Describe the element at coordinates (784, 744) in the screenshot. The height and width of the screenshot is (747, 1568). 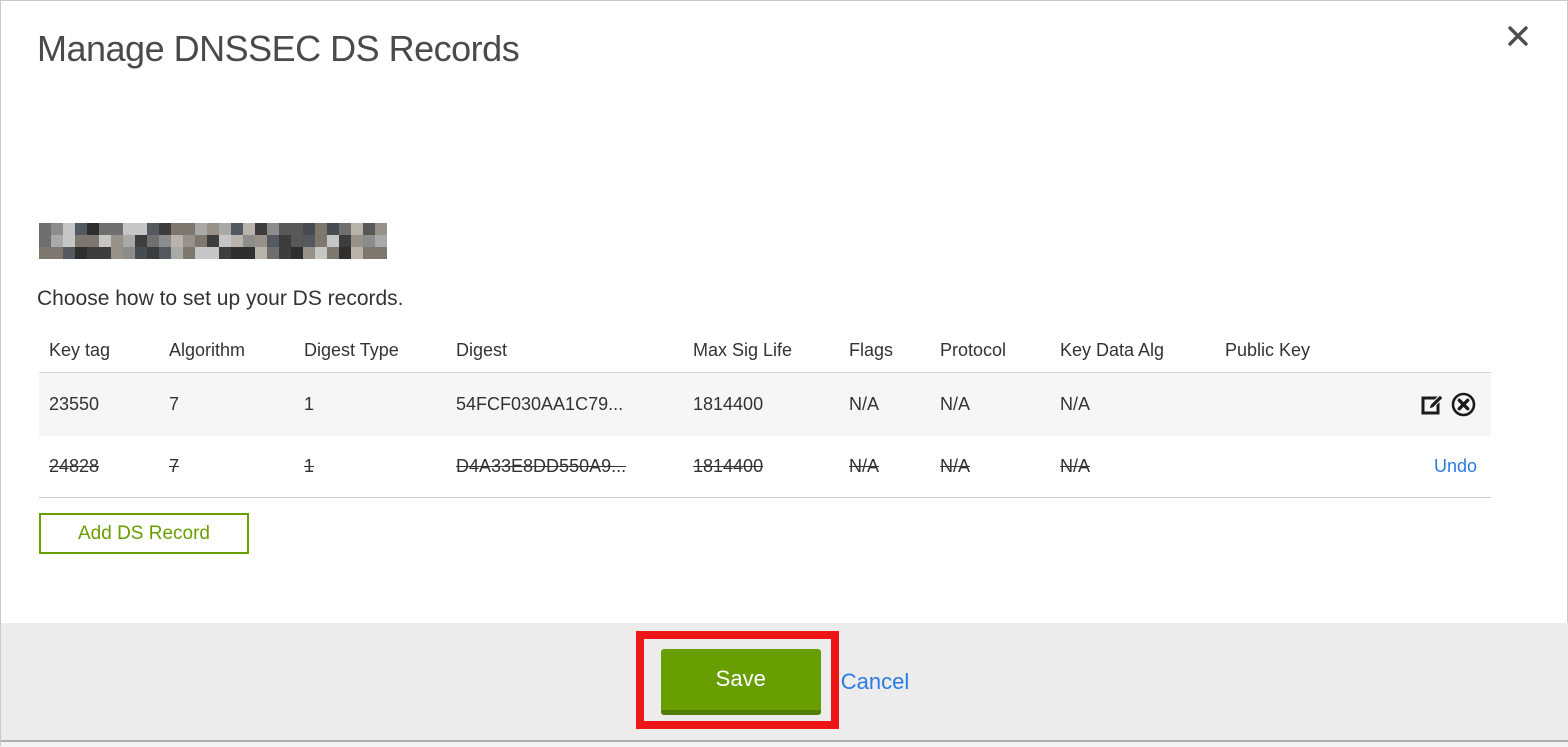
I see `background-strip` at that location.